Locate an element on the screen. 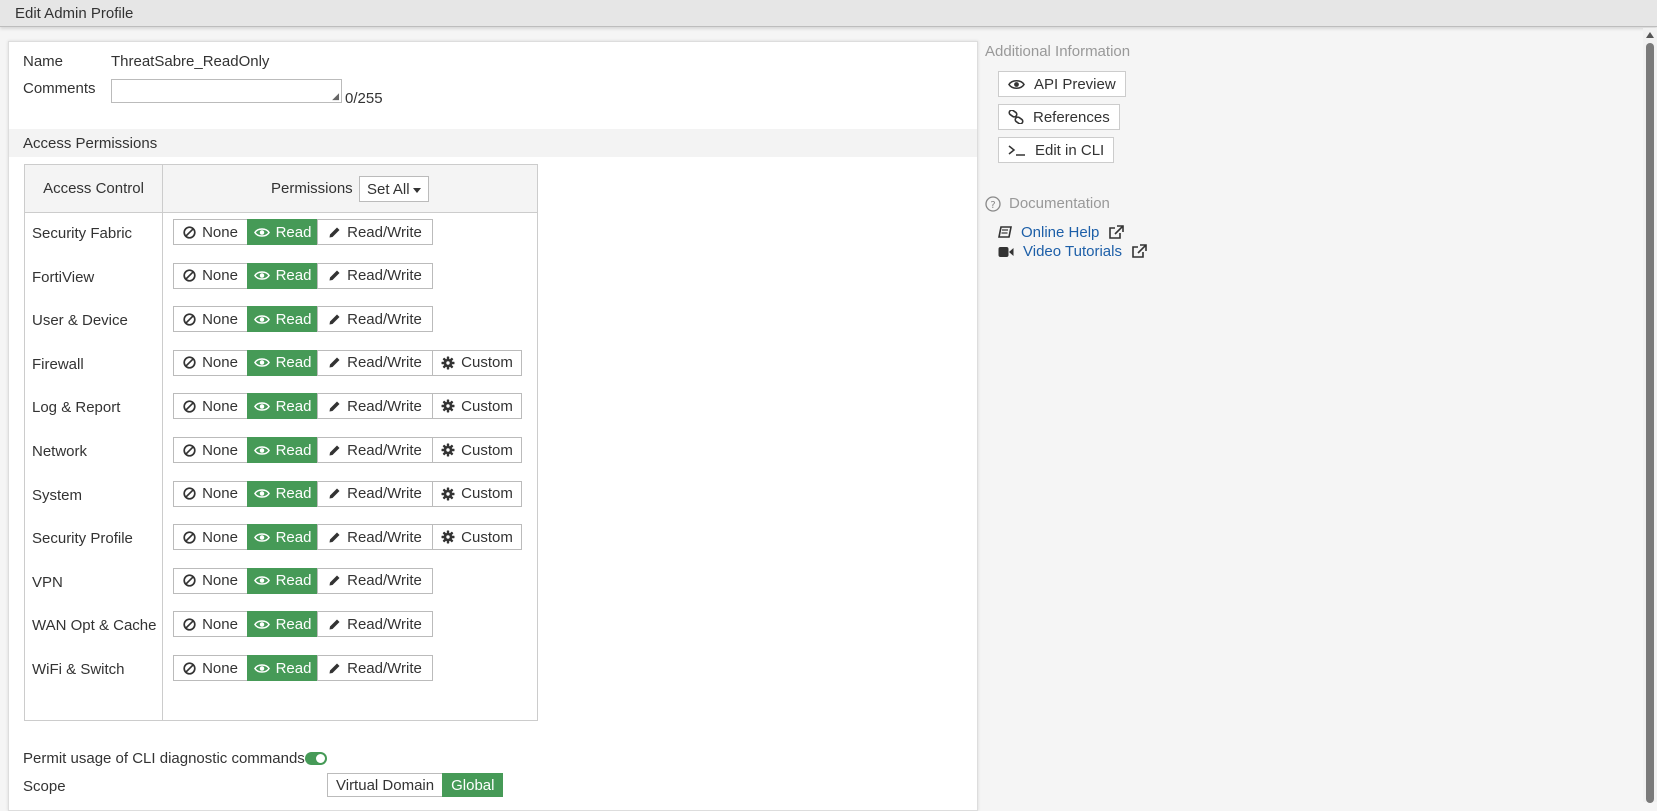 Image resolution: width=1657 pixels, height=811 pixels. permission-group-security-fabric: None Read Read/Write is located at coordinates (303, 232).